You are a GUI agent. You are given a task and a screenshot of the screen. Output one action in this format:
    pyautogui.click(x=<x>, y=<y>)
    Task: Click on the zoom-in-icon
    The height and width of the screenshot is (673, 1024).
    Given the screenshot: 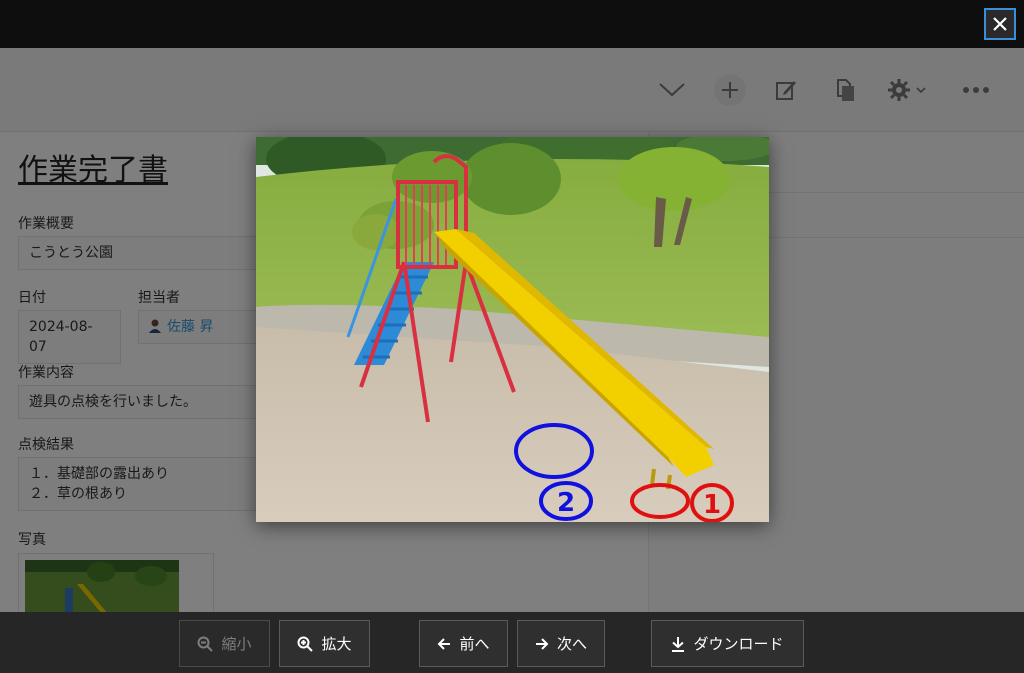 What is the action you would take?
    pyautogui.click(x=305, y=644)
    